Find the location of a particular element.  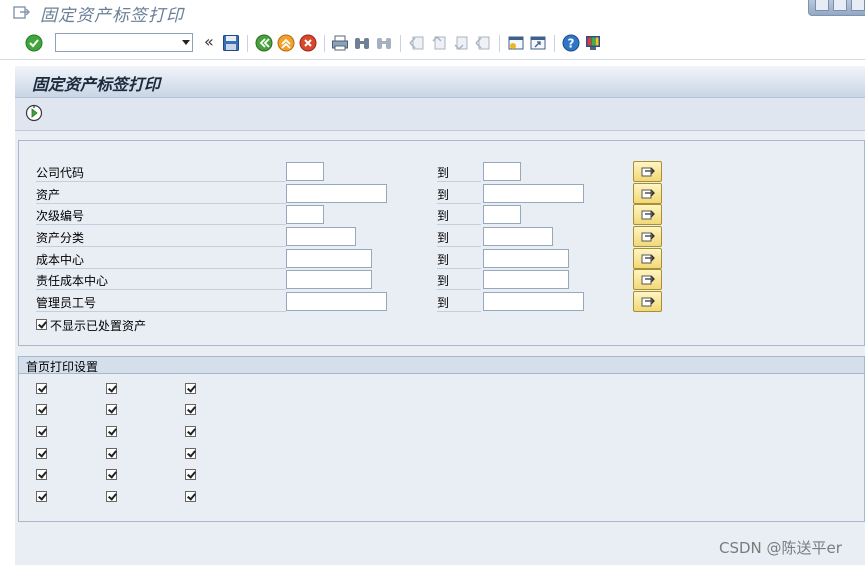

criteria-row: 责任成本中心 到 is located at coordinates (441, 280).